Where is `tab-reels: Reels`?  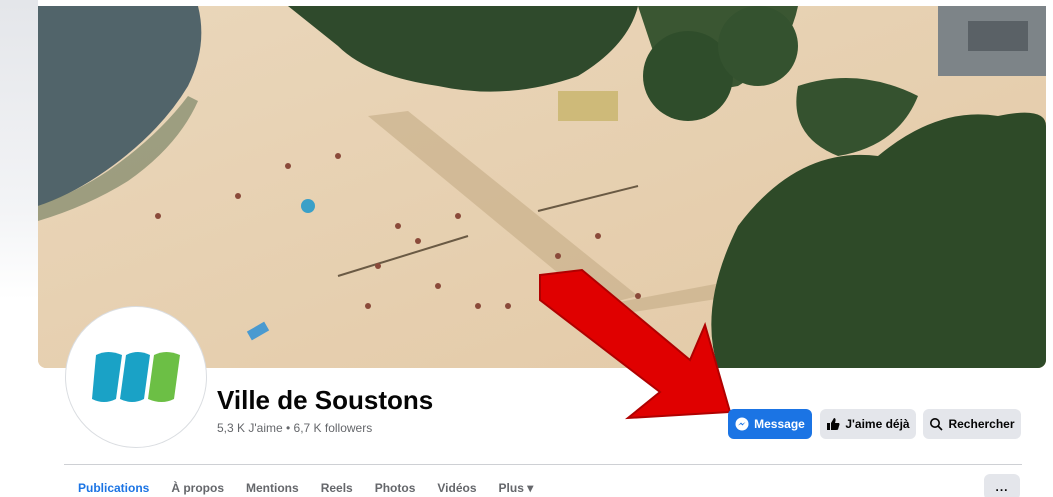
tab-reels: Reels is located at coordinates (337, 488).